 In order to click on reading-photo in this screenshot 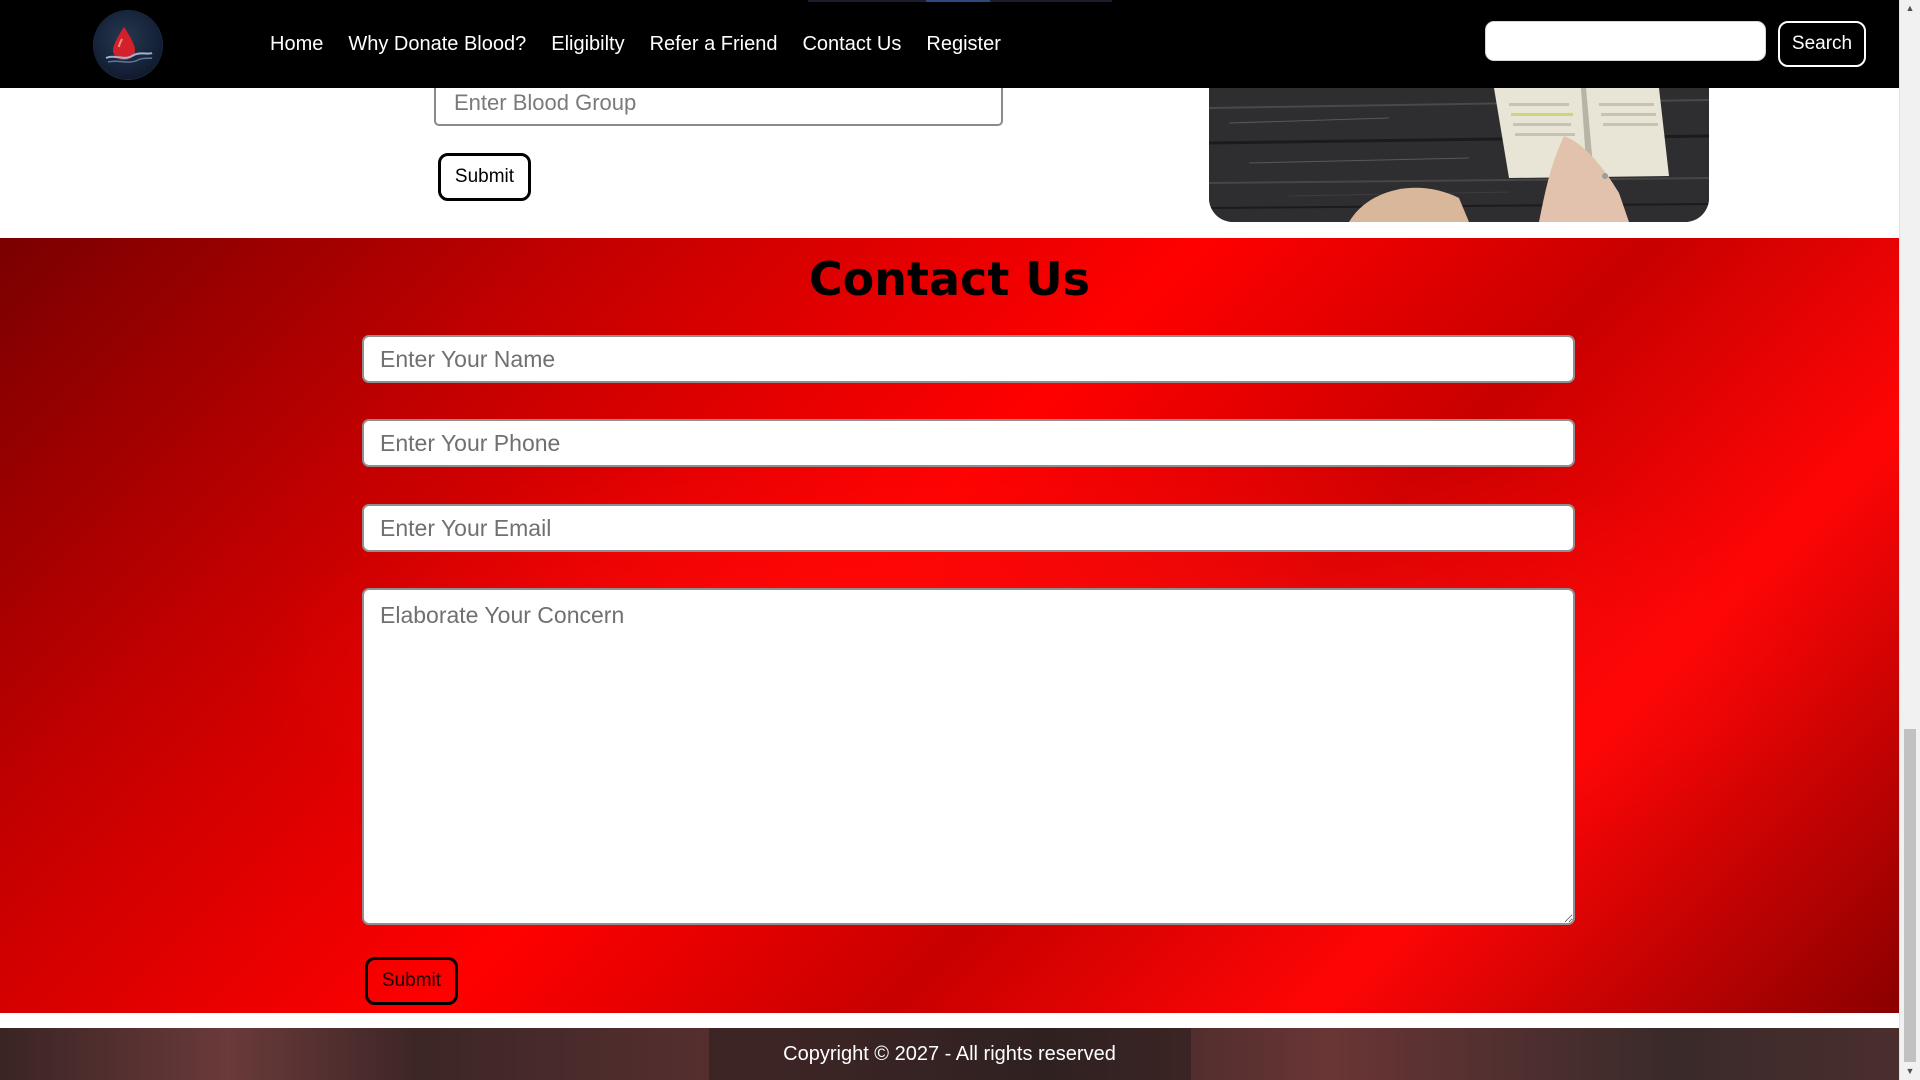, I will do `click(1459, 155)`.